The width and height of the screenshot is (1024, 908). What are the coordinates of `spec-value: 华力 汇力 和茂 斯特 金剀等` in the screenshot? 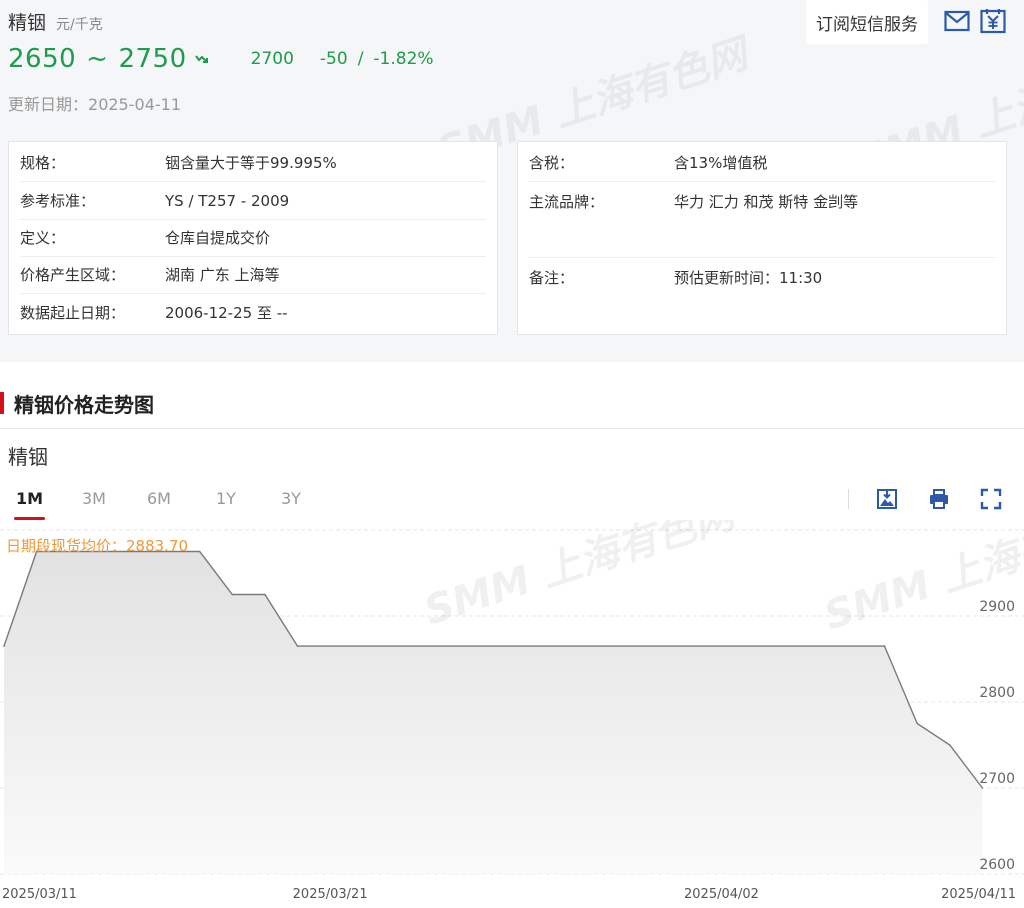 It's located at (766, 202).